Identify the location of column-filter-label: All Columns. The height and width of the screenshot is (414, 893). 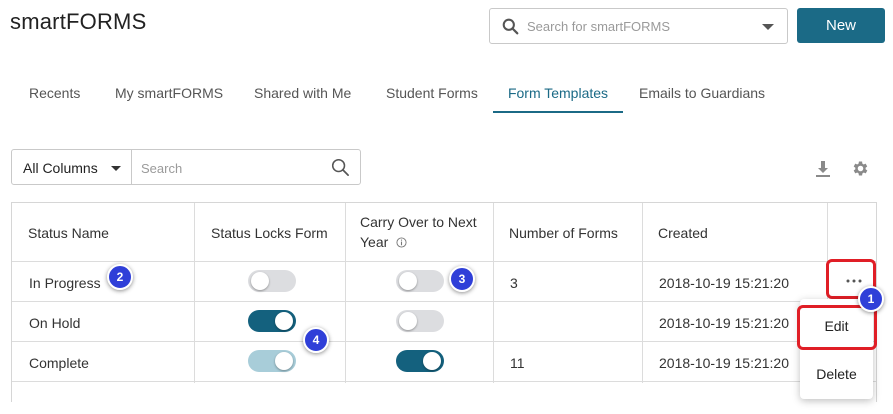
(60, 168).